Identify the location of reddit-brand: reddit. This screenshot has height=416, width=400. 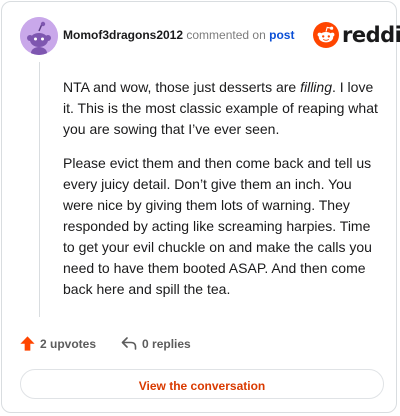
(356, 35).